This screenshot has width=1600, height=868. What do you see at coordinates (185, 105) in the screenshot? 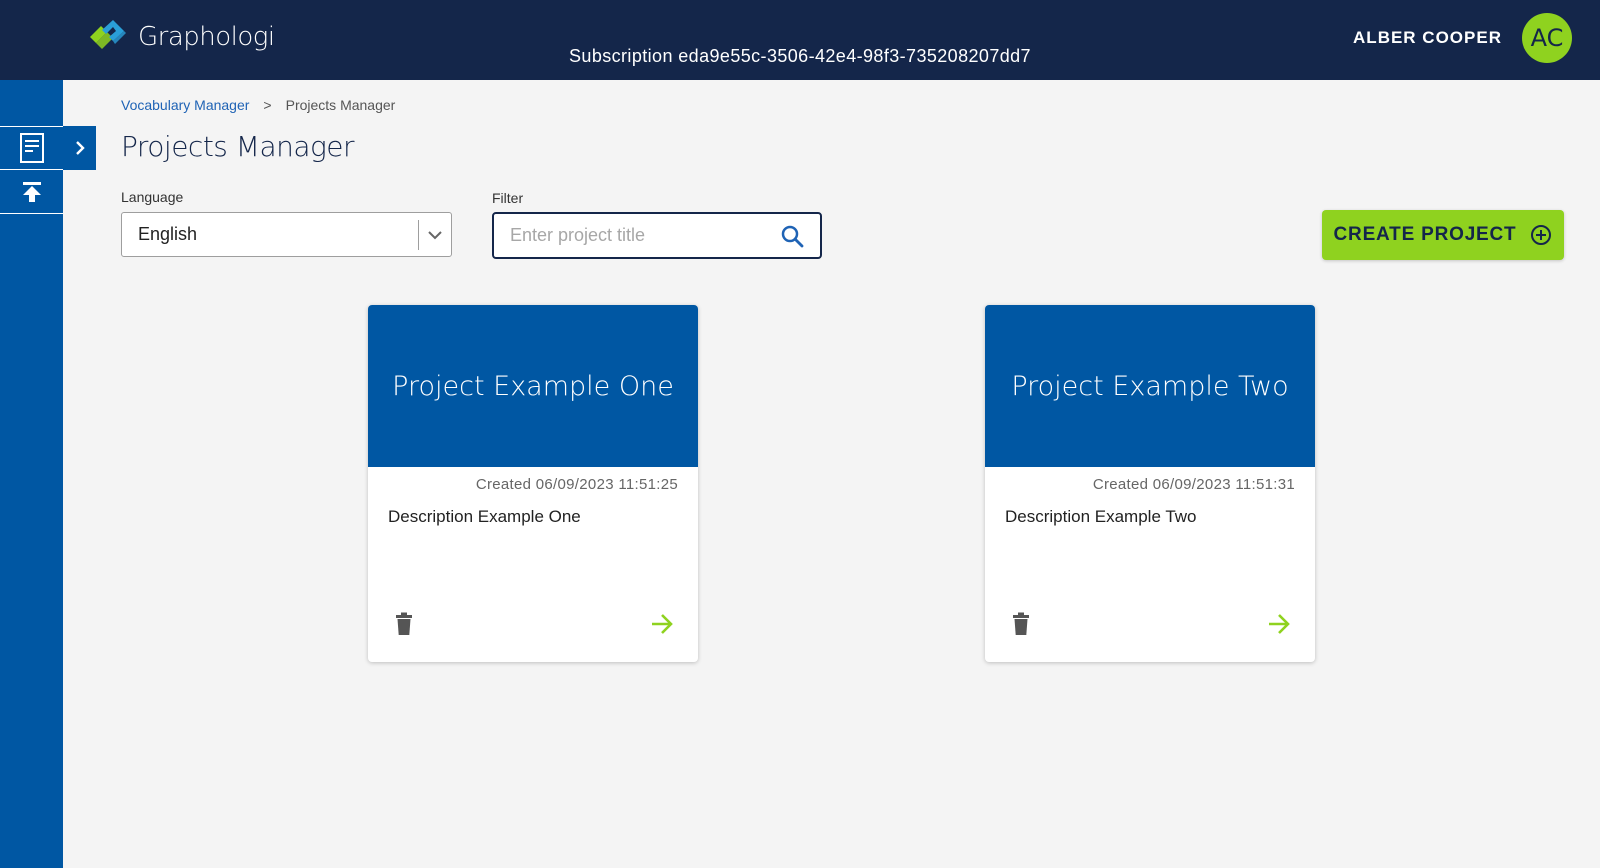
I see `breadcrumb-vocabulary-manager: Vocabulary Manager` at bounding box center [185, 105].